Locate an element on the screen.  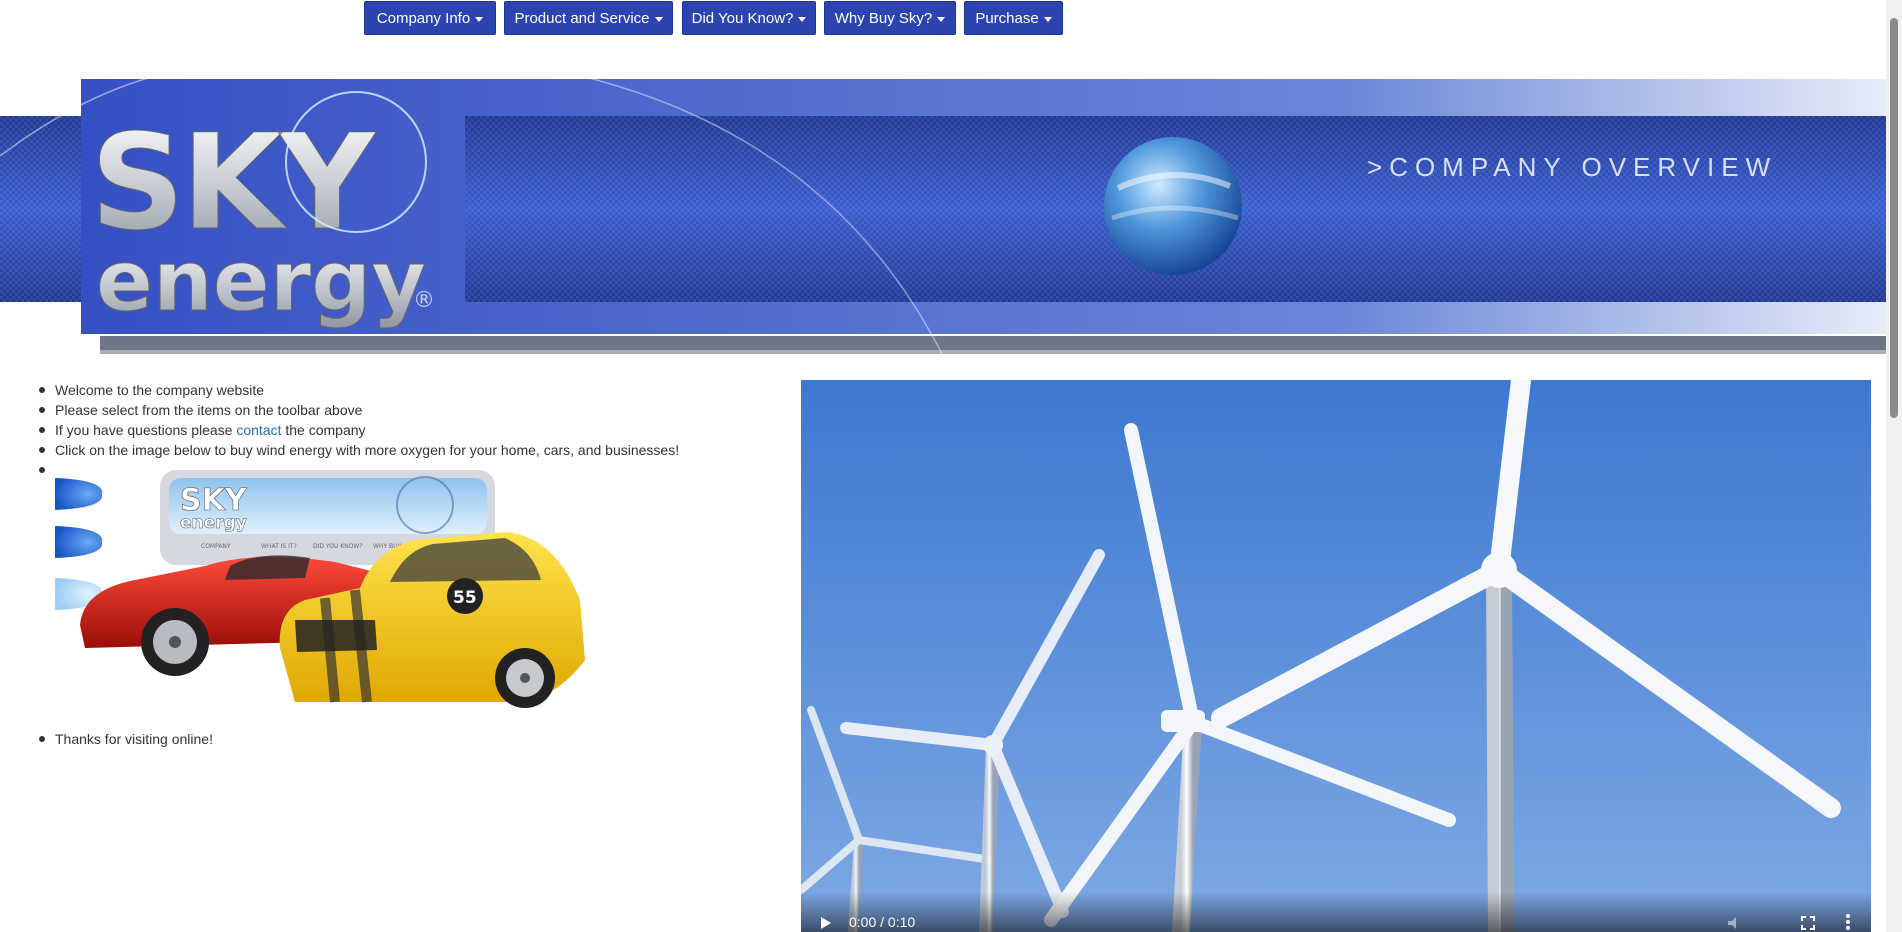
nav-company-info: Company Info is located at coordinates (430, 18).